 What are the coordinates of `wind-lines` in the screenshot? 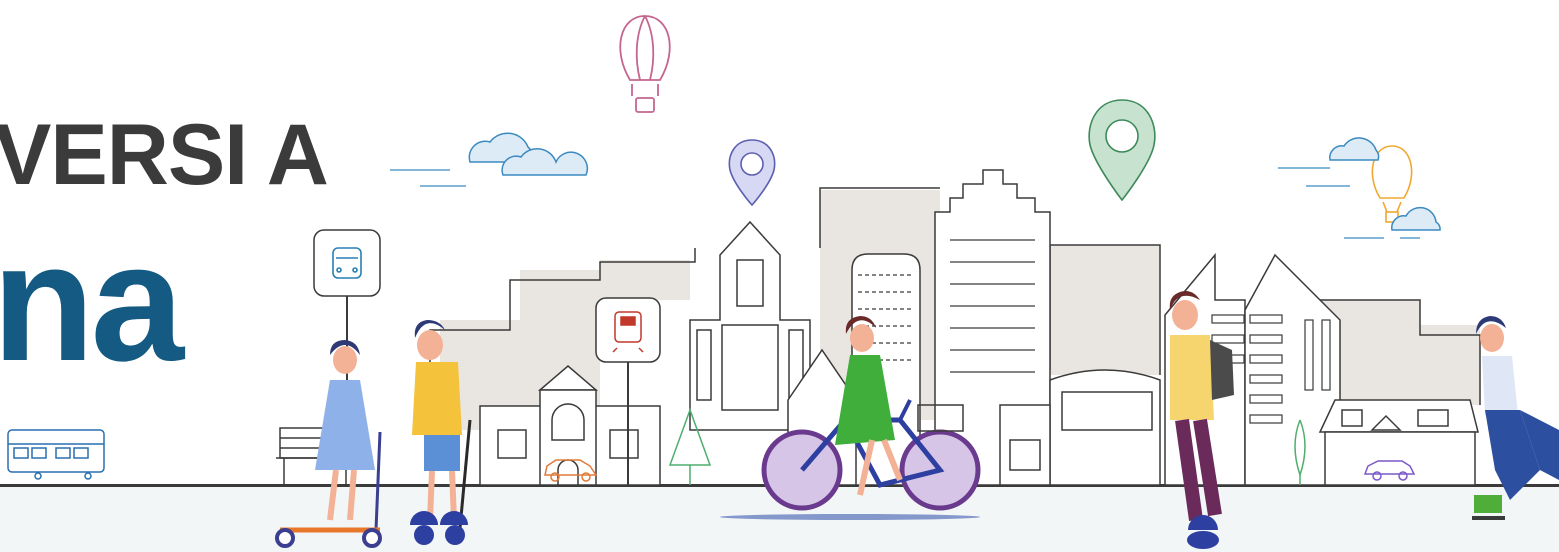 It's located at (428, 178).